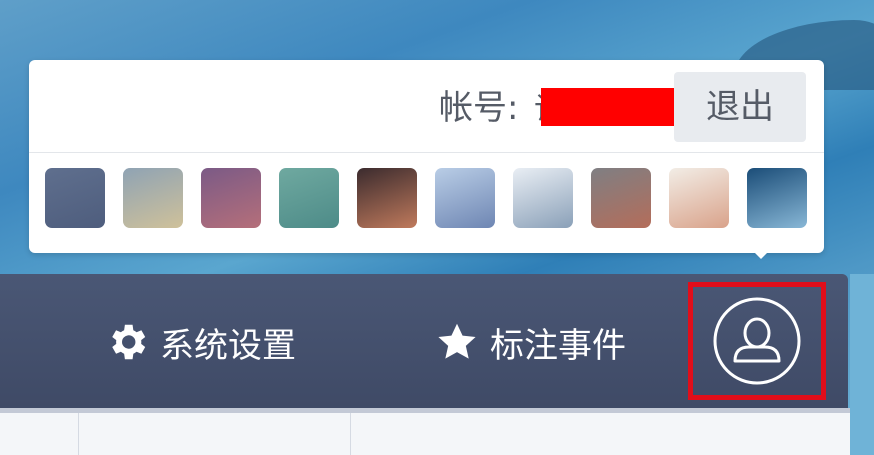 The width and height of the screenshot is (874, 455). What do you see at coordinates (457, 341) in the screenshot?
I see `star-icon` at bounding box center [457, 341].